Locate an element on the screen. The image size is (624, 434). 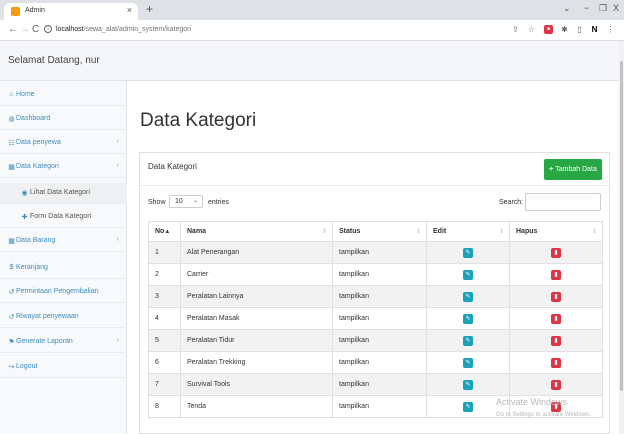
back-icon: ← is located at coordinates (13, 29).